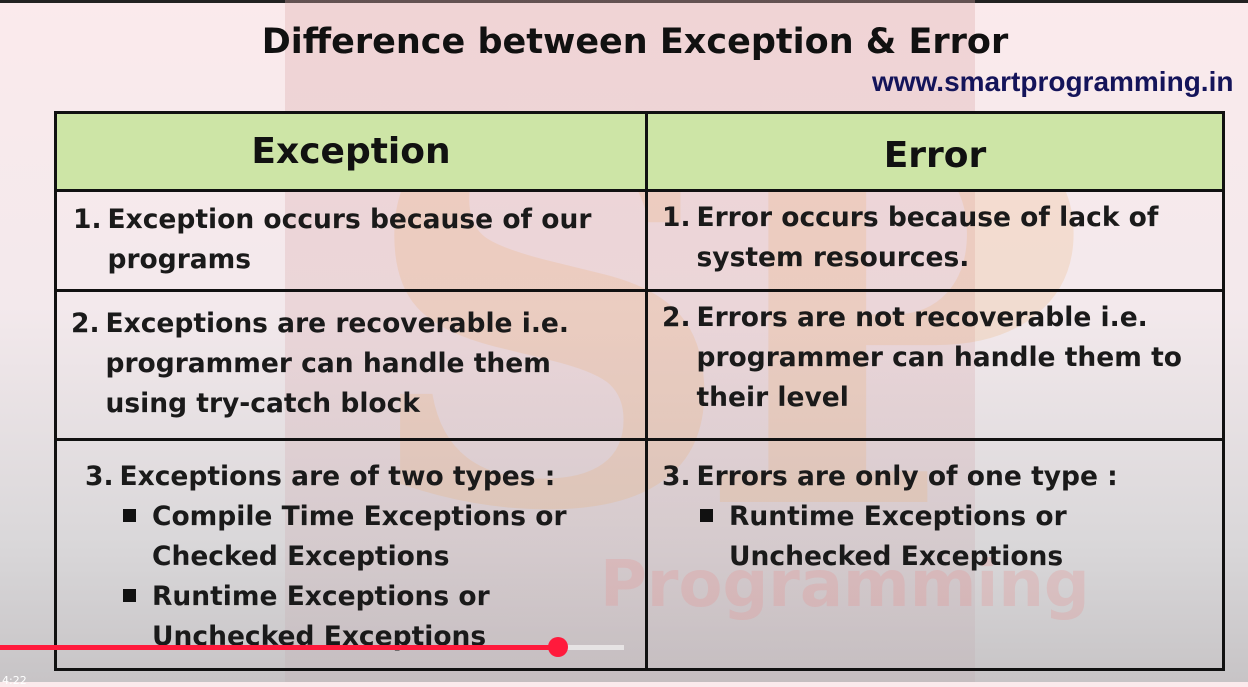  What do you see at coordinates (558, 647) in the screenshot?
I see `video-scrubber-handle` at bounding box center [558, 647].